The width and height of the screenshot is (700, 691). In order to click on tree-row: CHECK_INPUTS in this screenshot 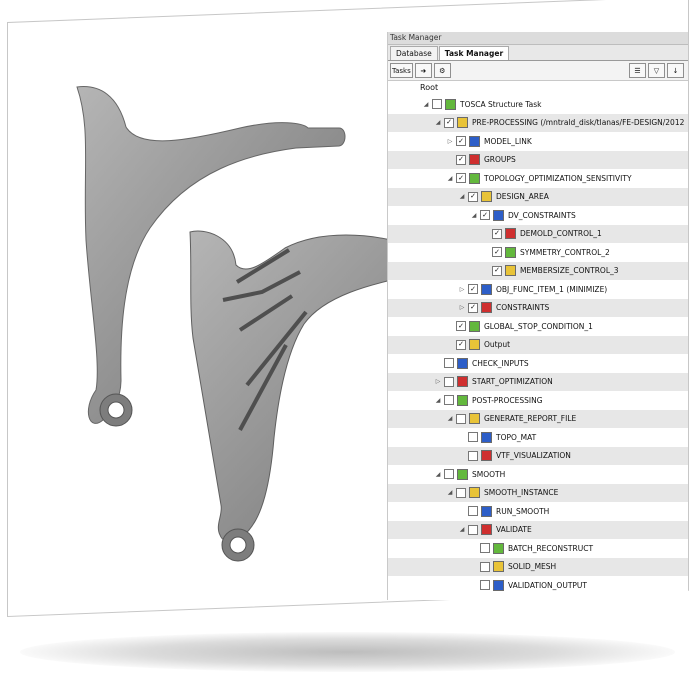, I will do `click(538, 363)`.